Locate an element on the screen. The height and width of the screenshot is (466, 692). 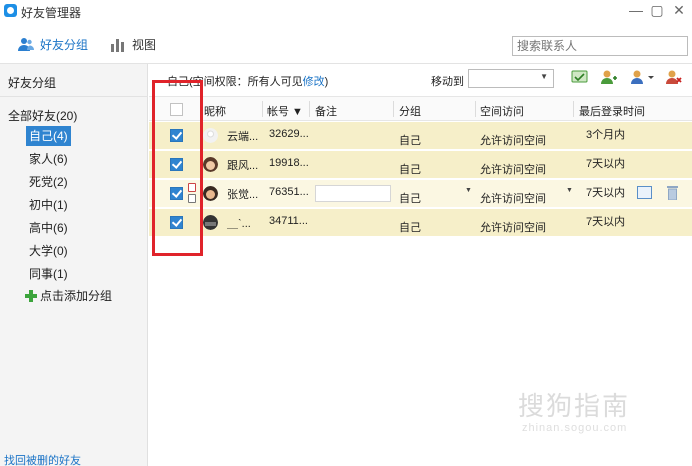
title-bar: 好友管理器 — ▢ ✕ is located at coordinates (346, 13).